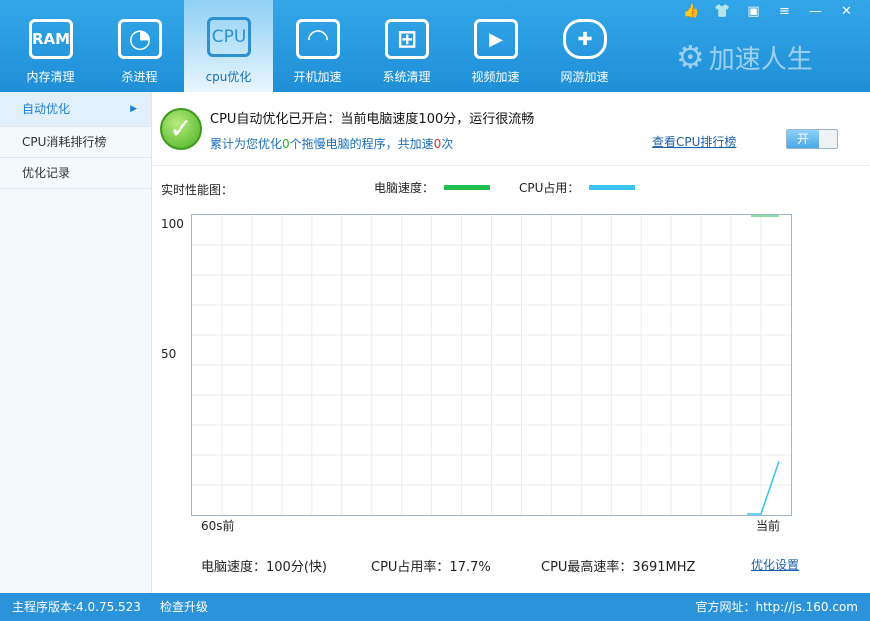  What do you see at coordinates (264, 567) in the screenshot?
I see `speed-stat: 电脑速度：100分(快)` at bounding box center [264, 567].